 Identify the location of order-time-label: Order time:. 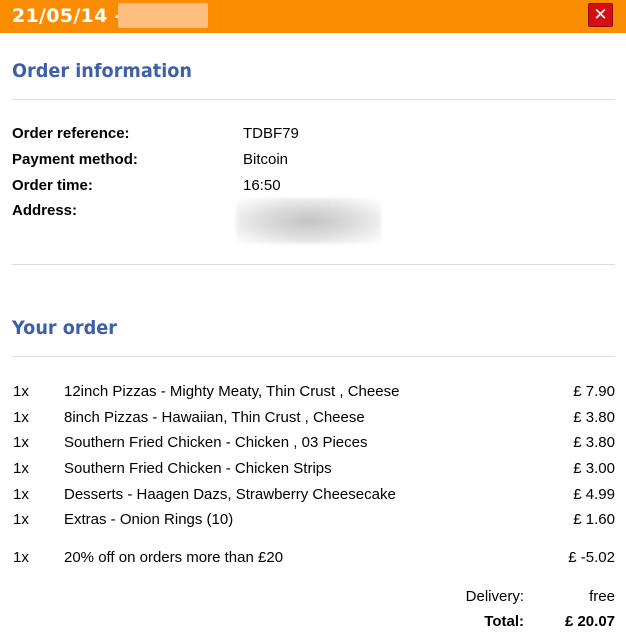
(52, 185).